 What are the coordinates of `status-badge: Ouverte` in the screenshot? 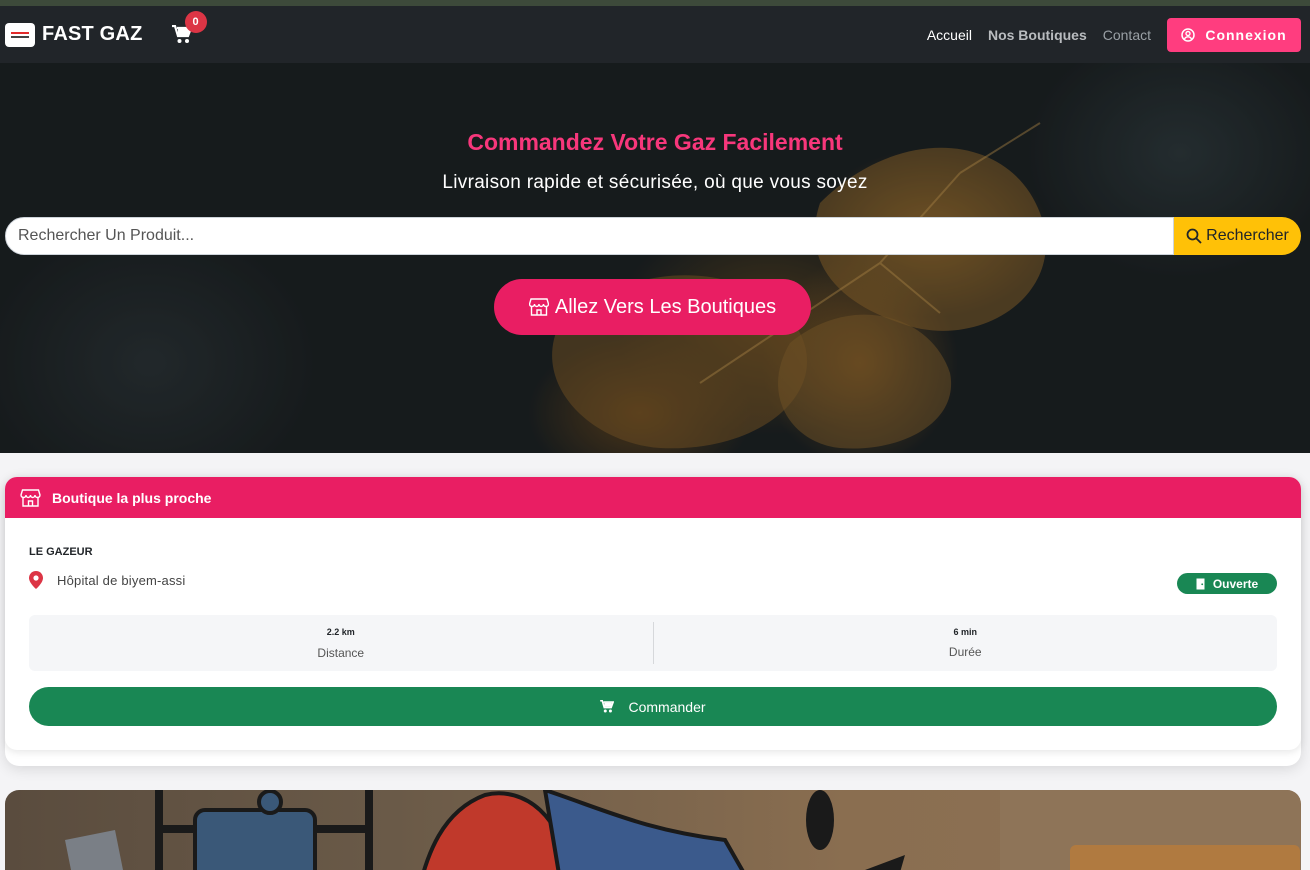 It's located at (1227, 583).